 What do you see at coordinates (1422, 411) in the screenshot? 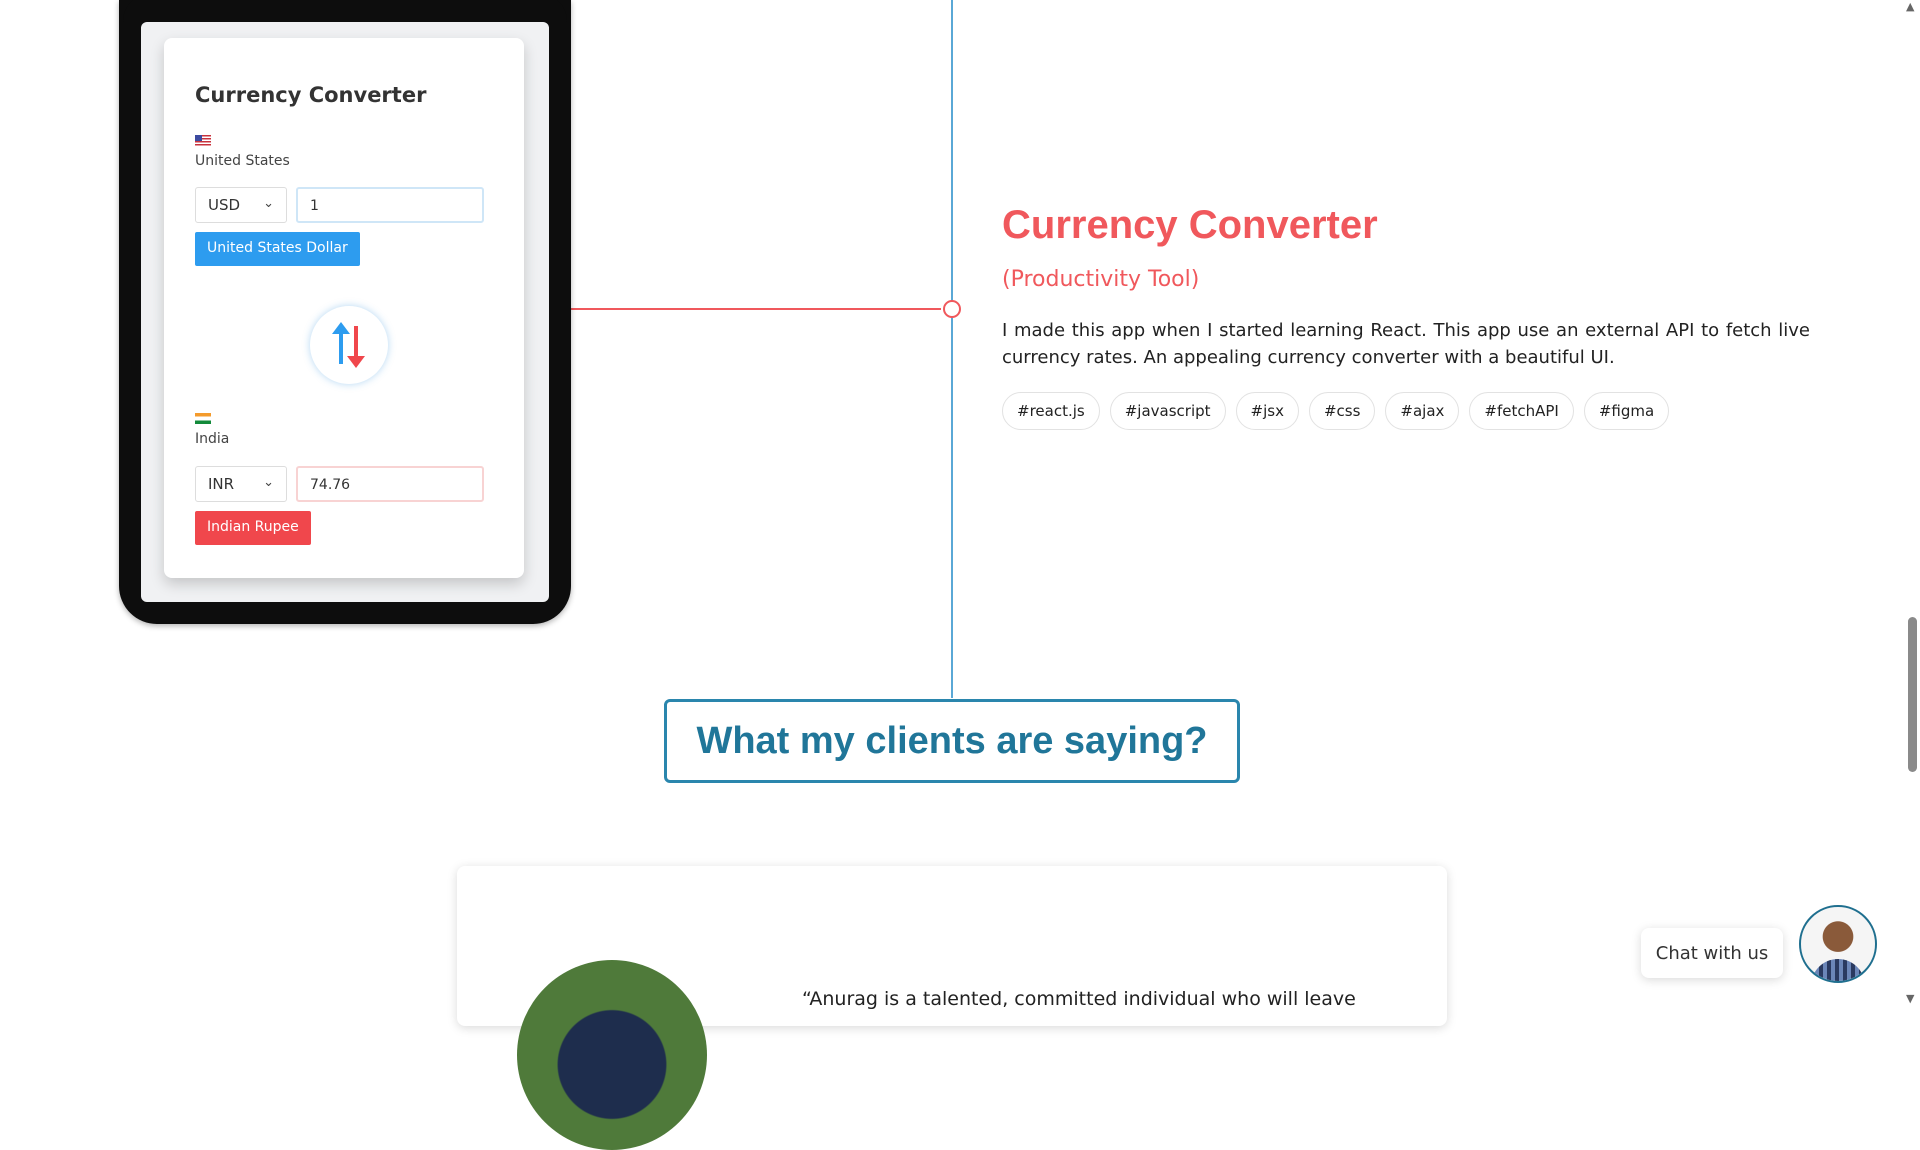
I see `tag-ajax: #ajax` at bounding box center [1422, 411].